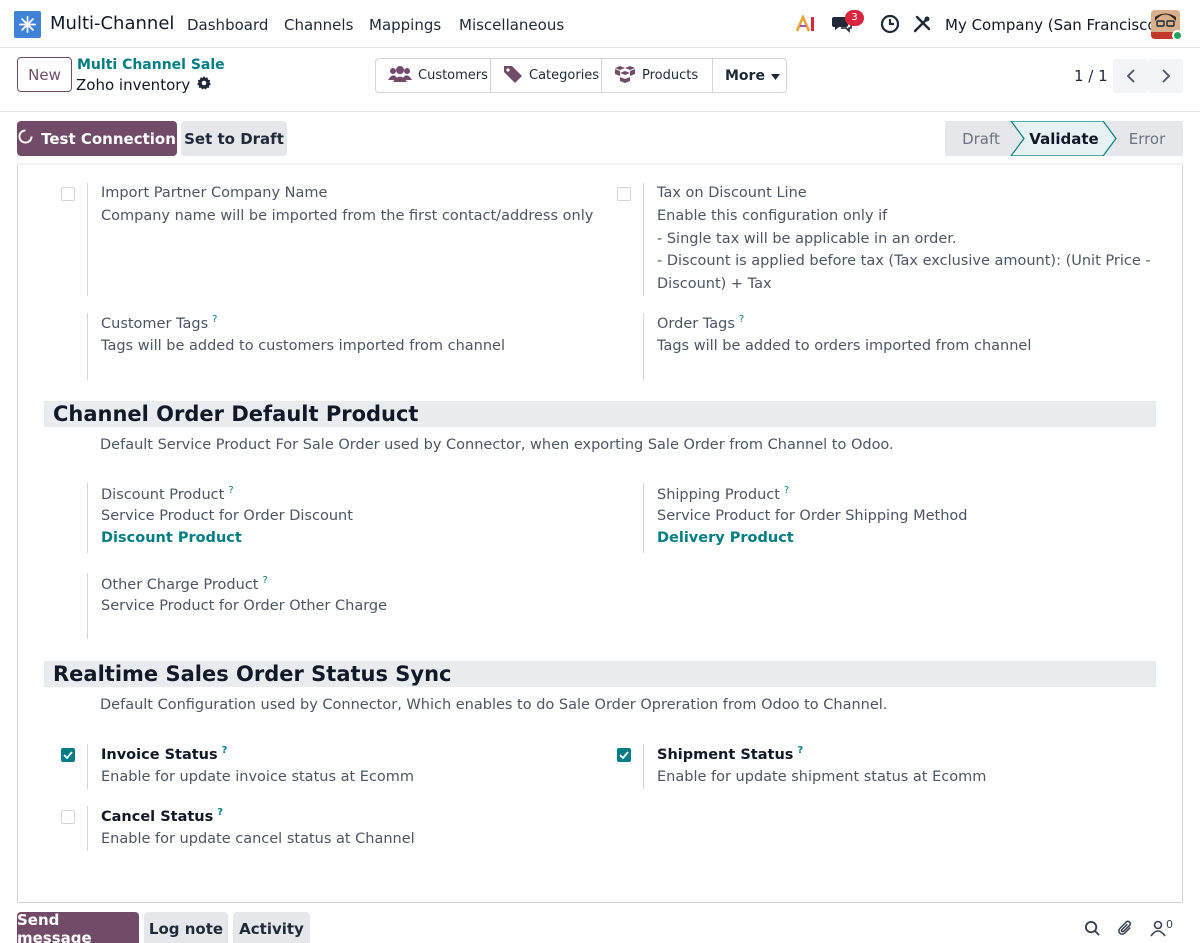 Image resolution: width=1200 pixels, height=943 pixels. Describe the element at coordinates (78, 927) in the screenshot. I see `send-message-button: Send message` at that location.